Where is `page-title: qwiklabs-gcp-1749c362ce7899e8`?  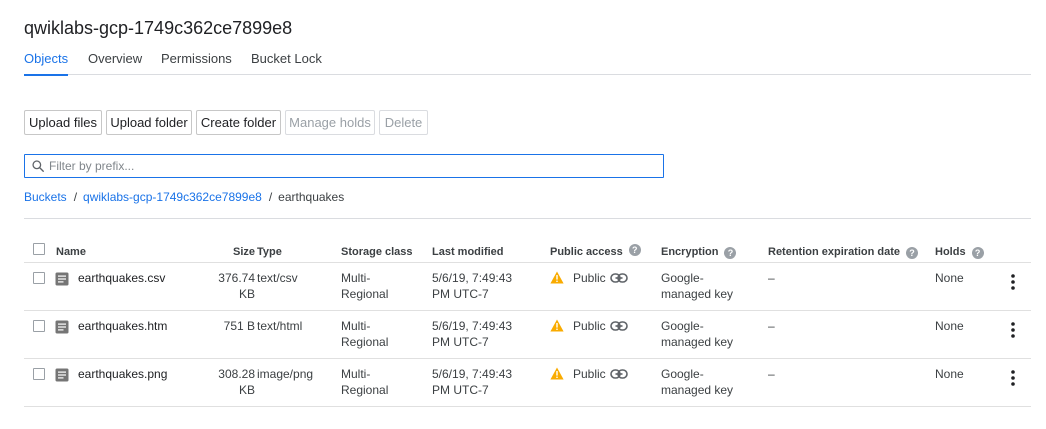
page-title: qwiklabs-gcp-1749c362ce7899e8 is located at coordinates (158, 28).